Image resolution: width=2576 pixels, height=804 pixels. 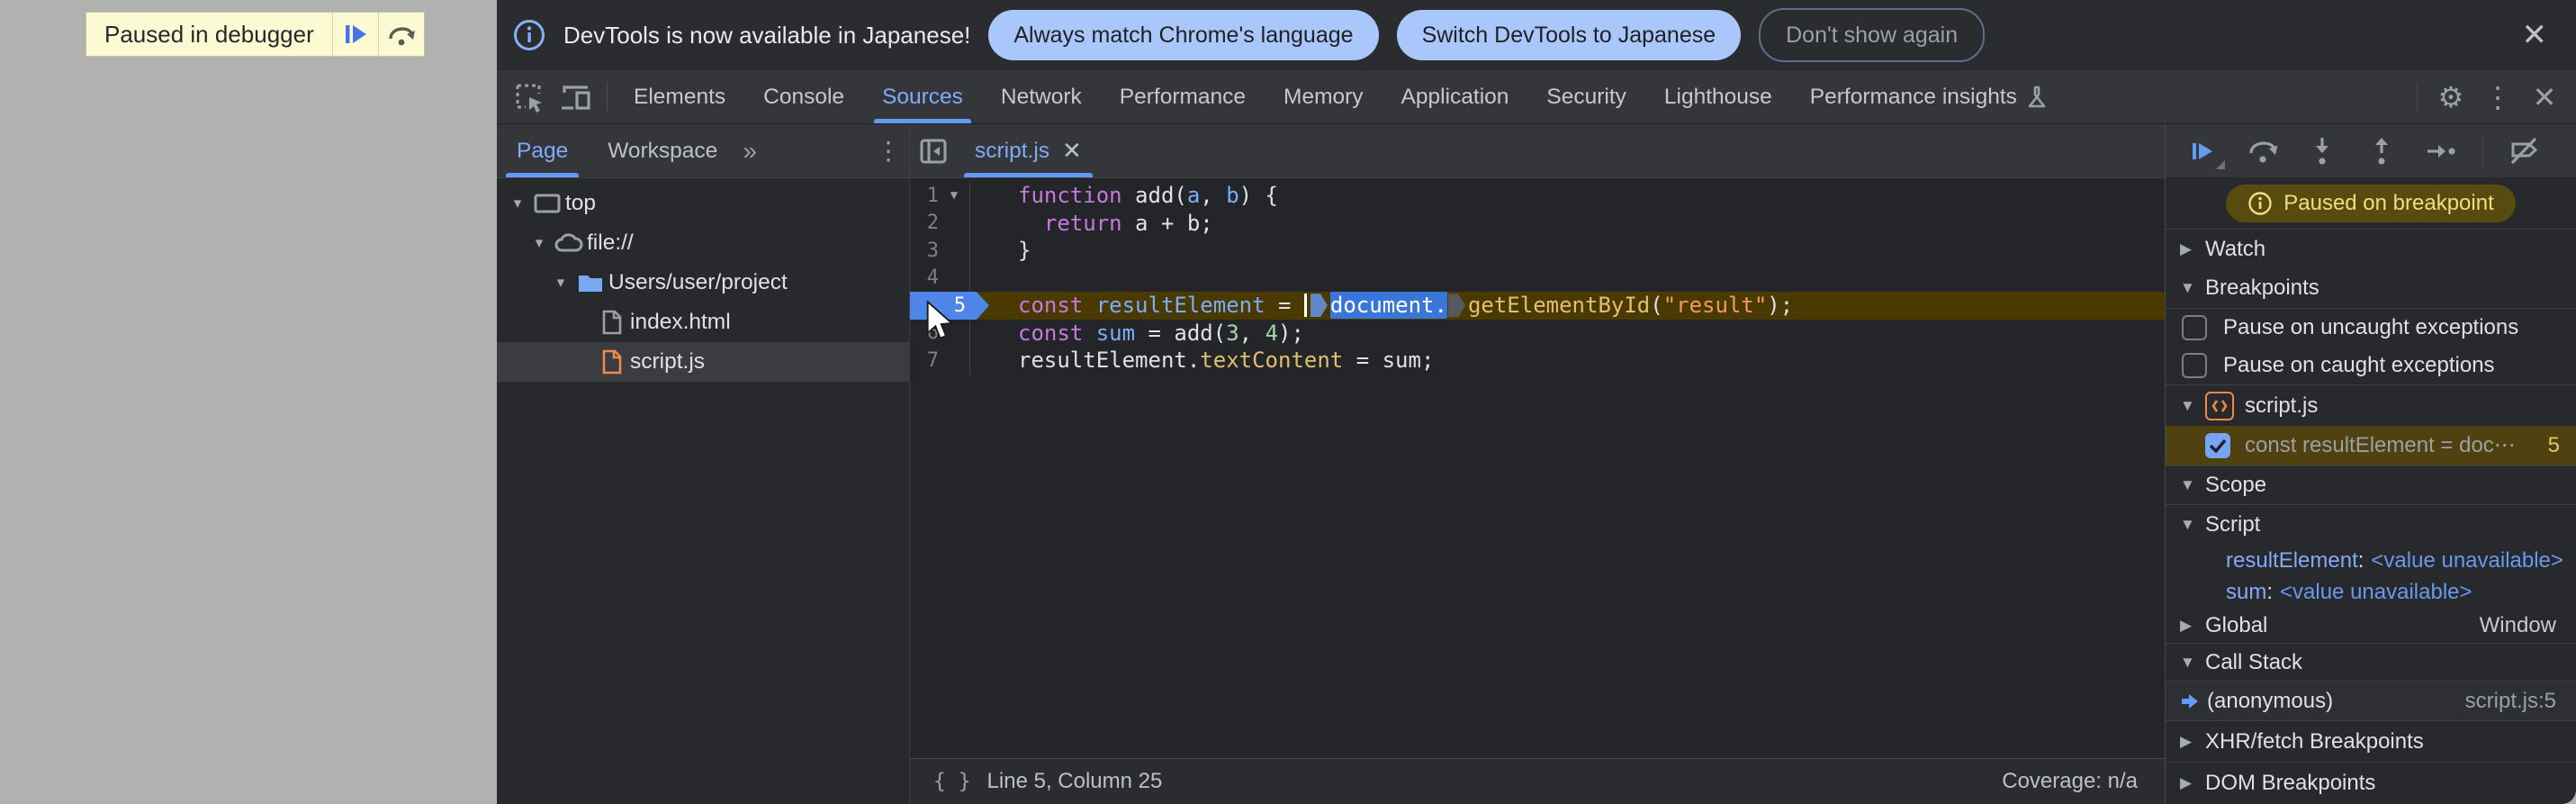 What do you see at coordinates (2371, 701) in the screenshot?
I see `call-stack-frame: (anonymous) script.js:5` at bounding box center [2371, 701].